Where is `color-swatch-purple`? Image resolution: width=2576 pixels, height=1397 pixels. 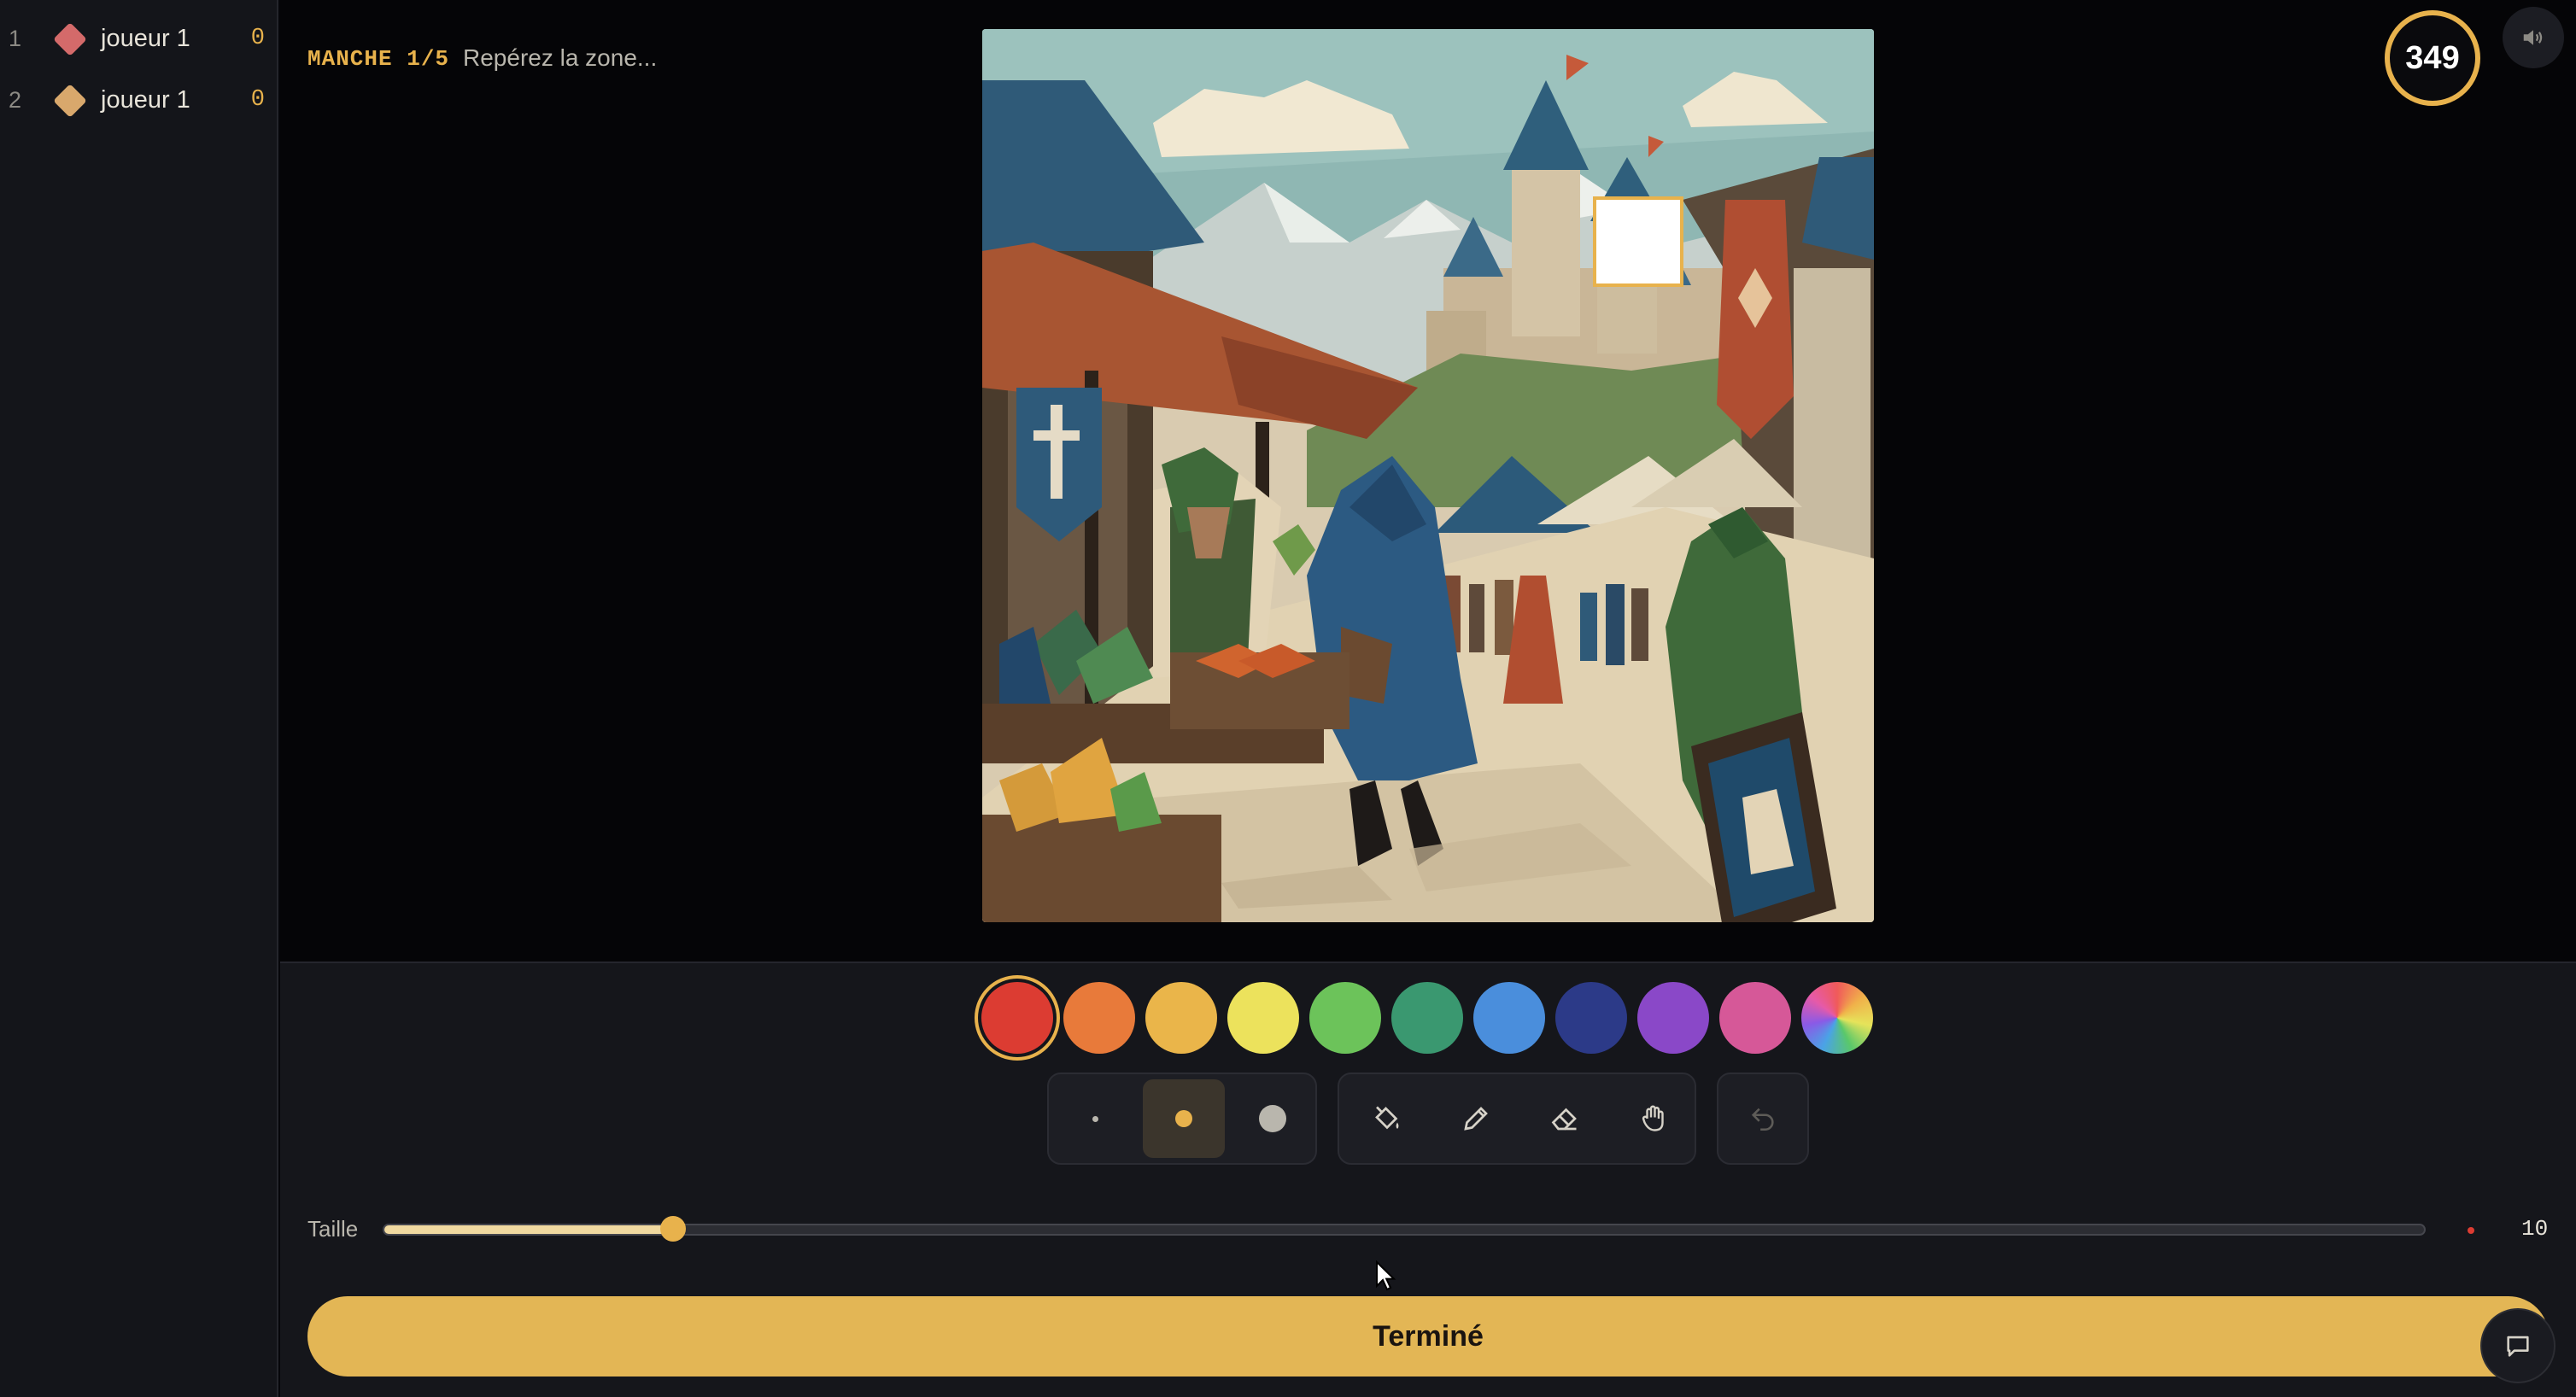
color-swatch-purple is located at coordinates (1673, 1018).